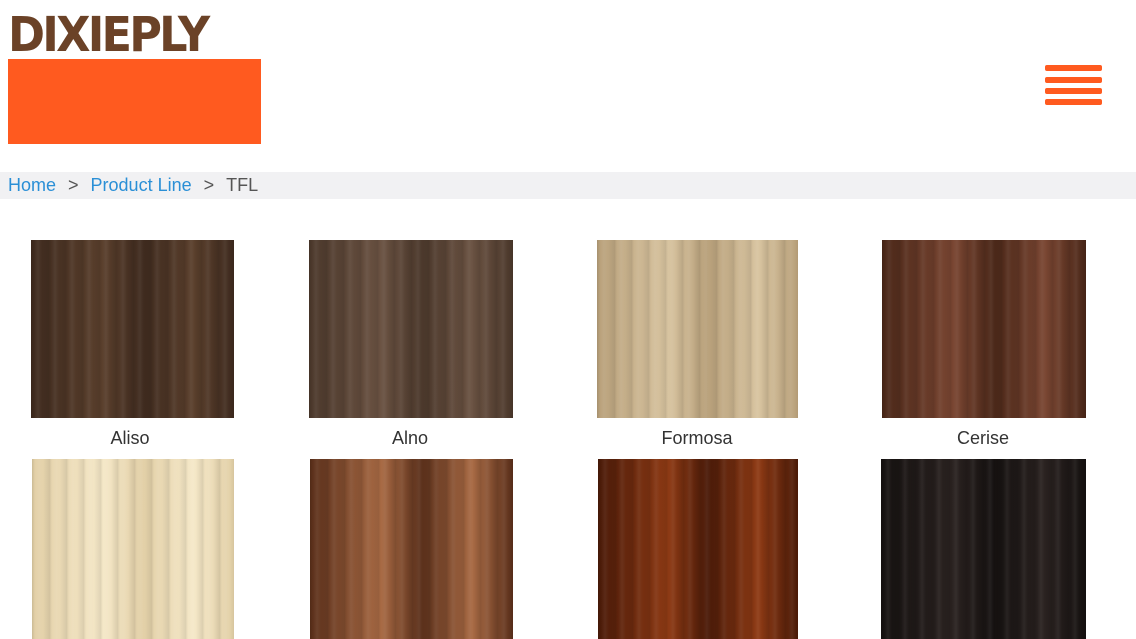 The width and height of the screenshot is (1136, 639). What do you see at coordinates (697, 438) in the screenshot?
I see `product-name: Formosa` at bounding box center [697, 438].